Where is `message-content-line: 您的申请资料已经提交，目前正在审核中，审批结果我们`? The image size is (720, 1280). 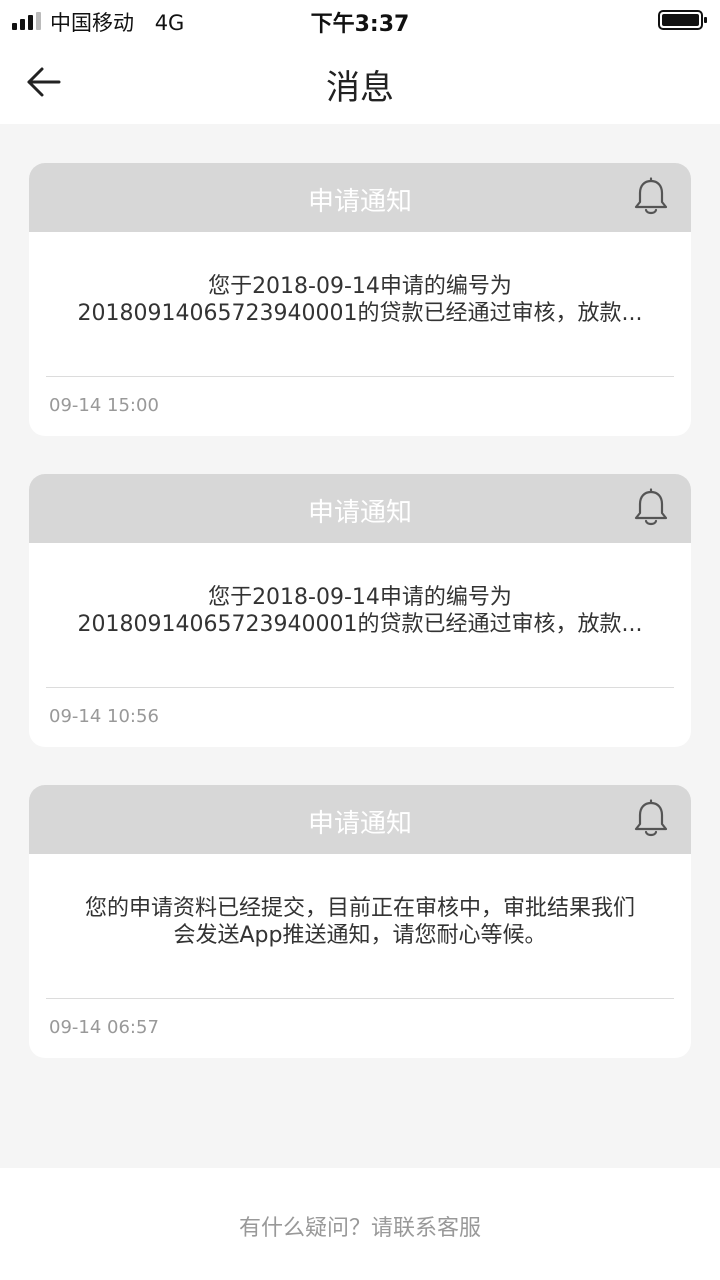 message-content-line: 您的申请资料已经提交，目前正在审核中，审批结果我们 is located at coordinates (359, 908).